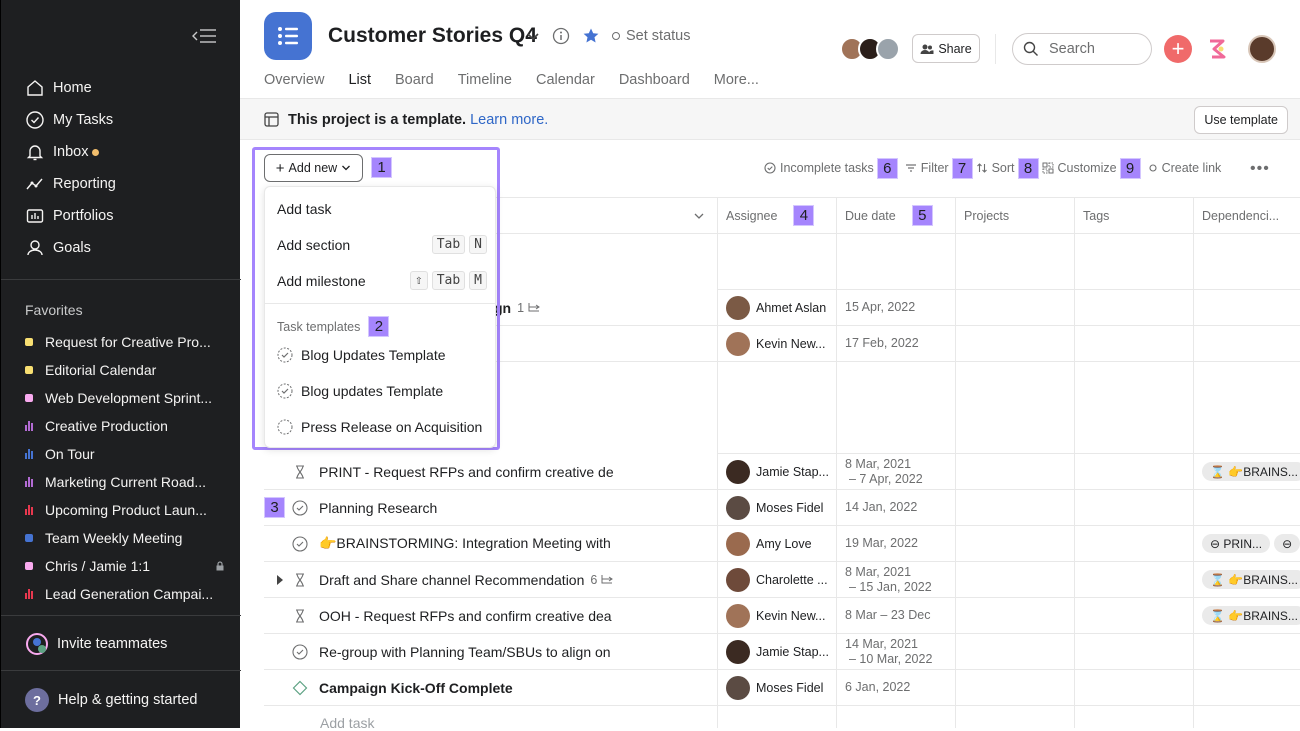 This screenshot has width=1300, height=731. Describe the element at coordinates (130, 120) in the screenshot. I see `nav-my-tasks: My Tasks` at that location.